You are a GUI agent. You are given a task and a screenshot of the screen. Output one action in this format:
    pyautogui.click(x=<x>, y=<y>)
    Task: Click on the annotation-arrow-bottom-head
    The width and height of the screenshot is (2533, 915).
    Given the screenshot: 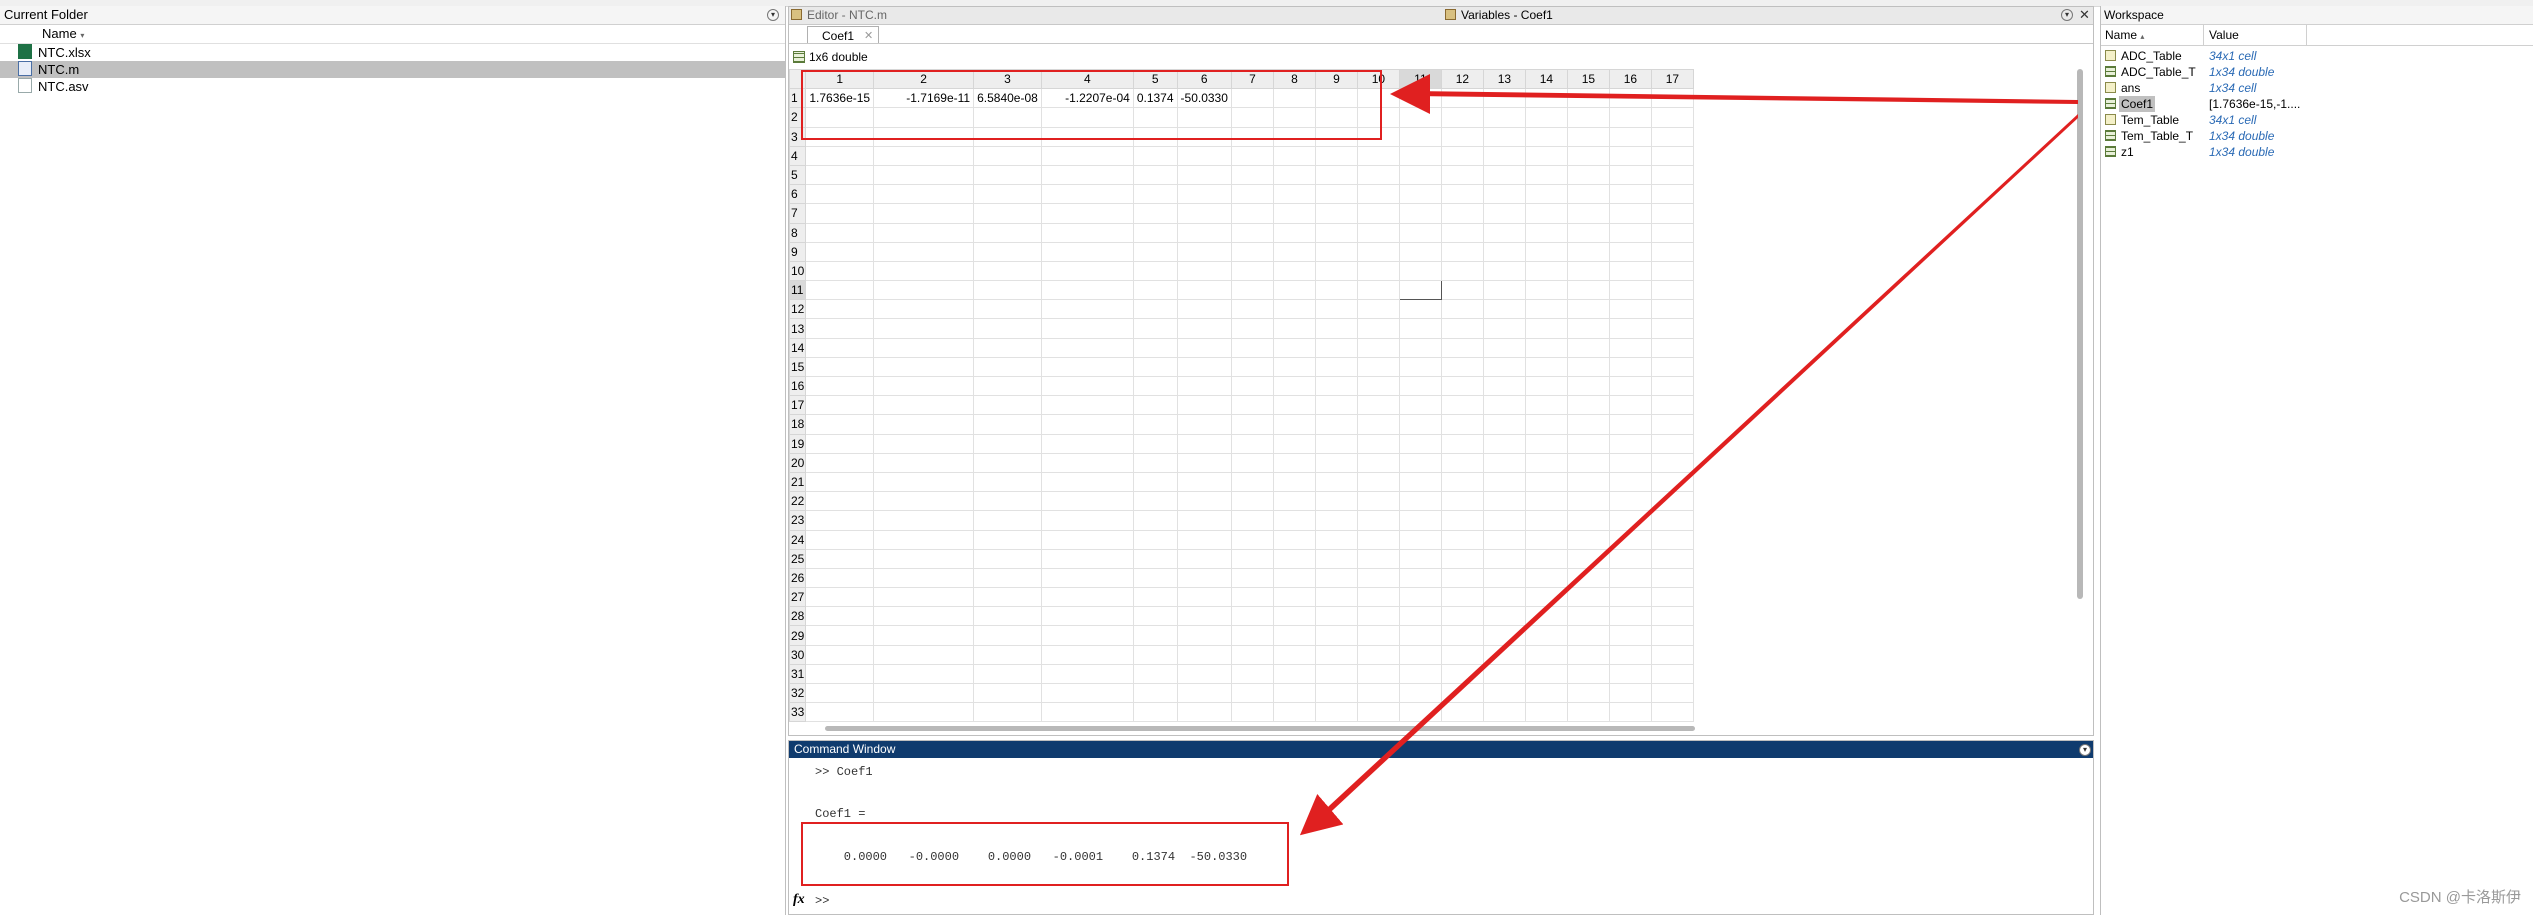 What is the action you would take?
    pyautogui.click(x=1321, y=814)
    